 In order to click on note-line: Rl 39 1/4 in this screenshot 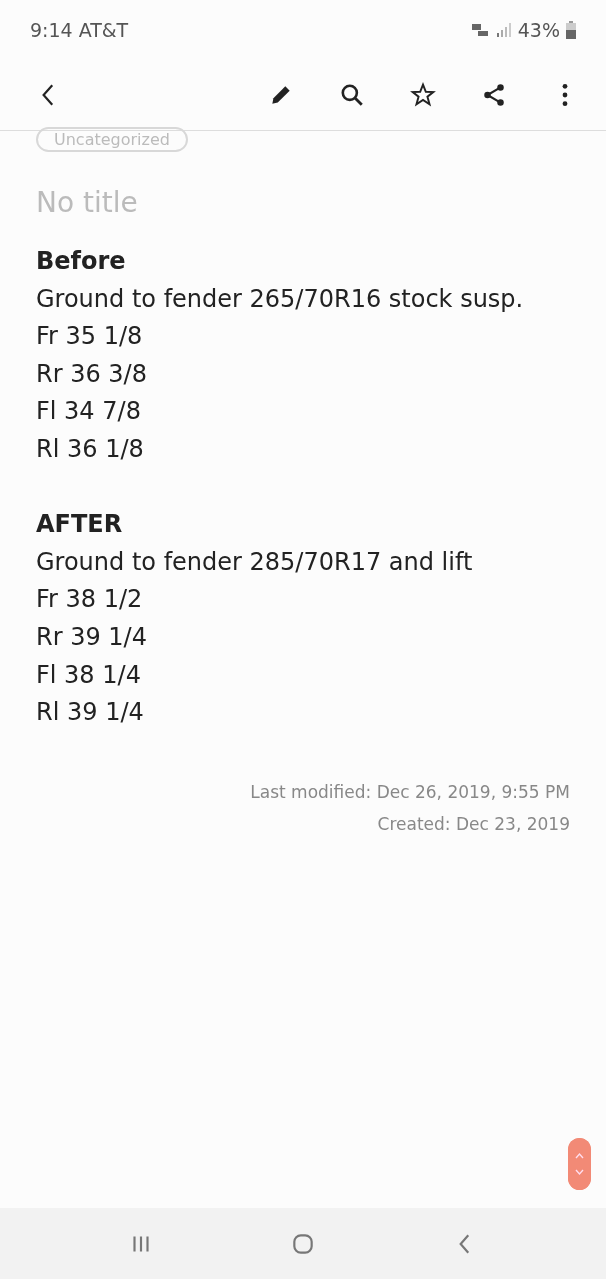, I will do `click(90, 713)`.